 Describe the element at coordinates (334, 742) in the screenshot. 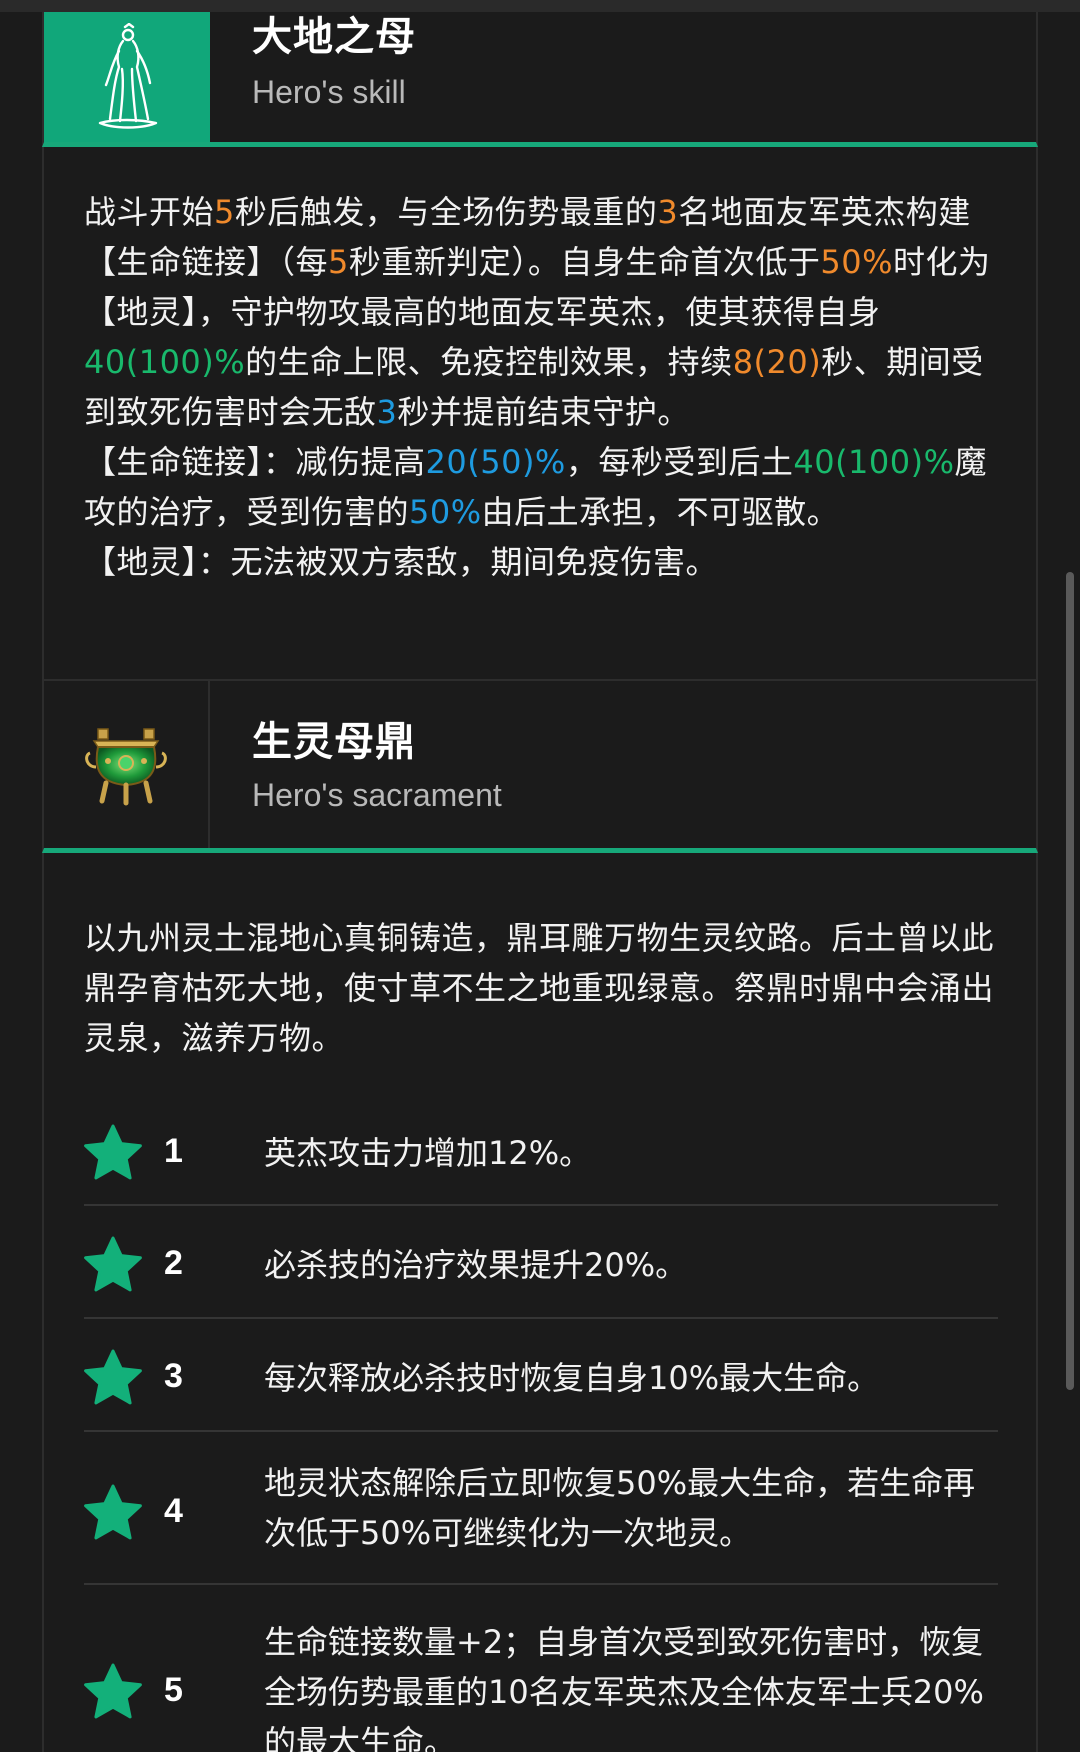

I see `sacrament-title: 生灵母鼎` at that location.